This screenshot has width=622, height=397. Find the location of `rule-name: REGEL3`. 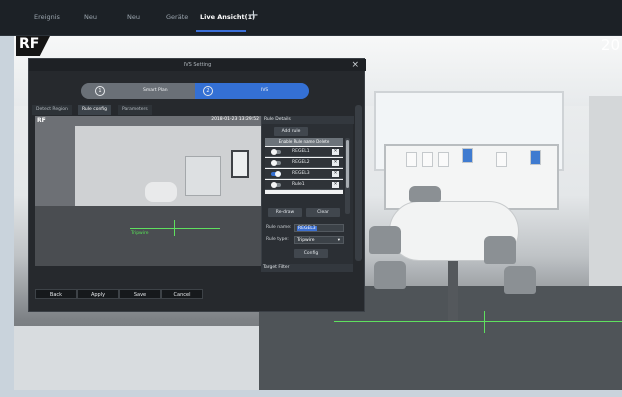

rule-name: REGEL3 is located at coordinates (301, 173).